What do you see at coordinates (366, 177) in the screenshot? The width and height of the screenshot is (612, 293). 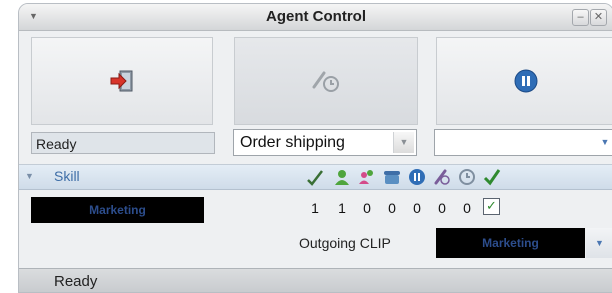 I see `users-transfer-icon` at bounding box center [366, 177].